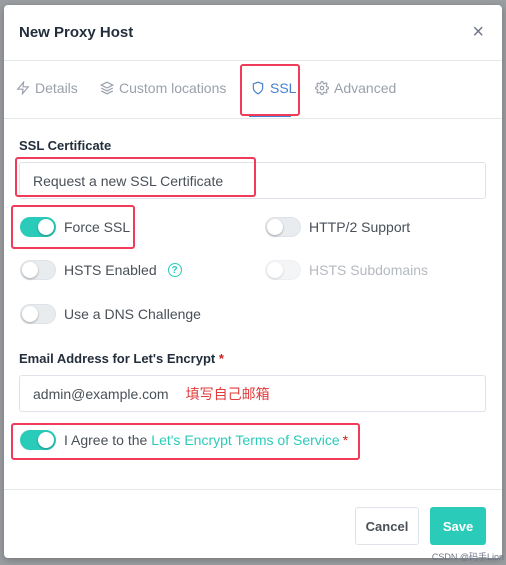  I want to click on tab-advanced-label: Advanced, so click(365, 88).